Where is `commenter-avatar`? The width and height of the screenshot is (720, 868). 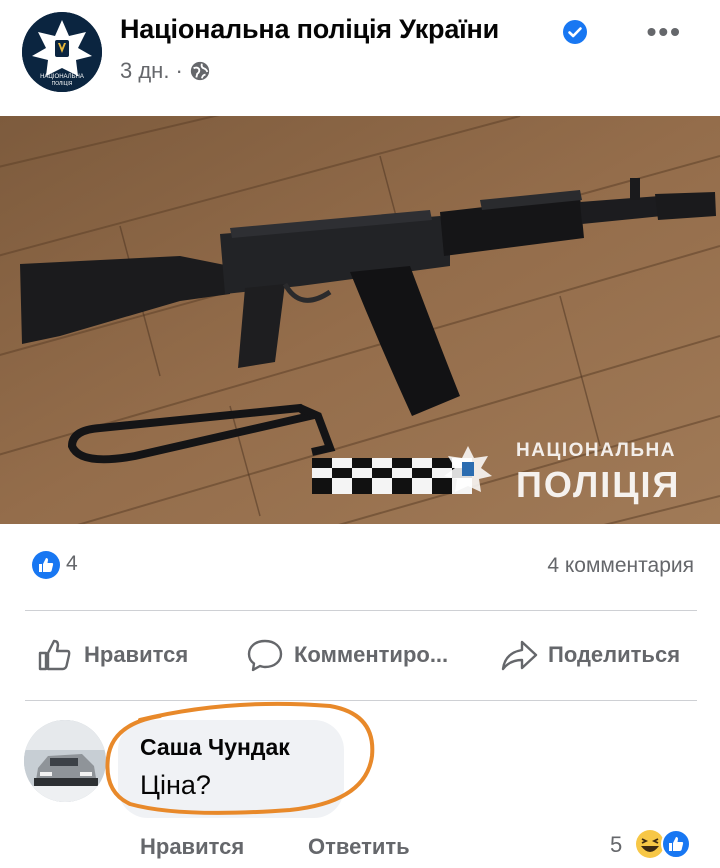
commenter-avatar is located at coordinates (65, 761).